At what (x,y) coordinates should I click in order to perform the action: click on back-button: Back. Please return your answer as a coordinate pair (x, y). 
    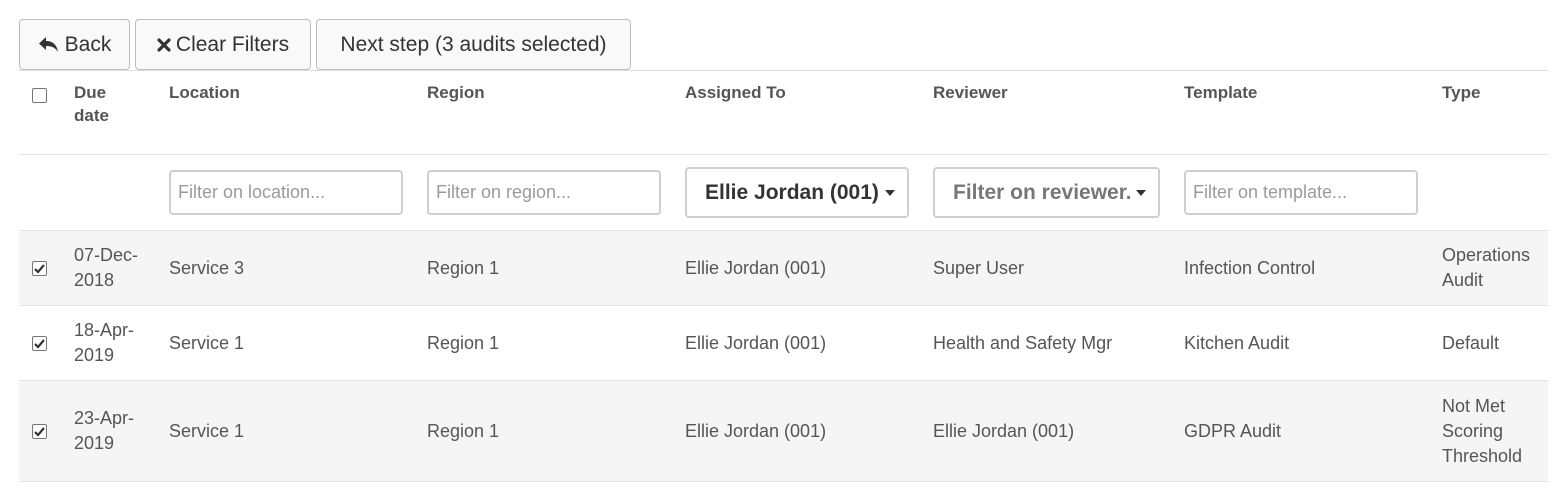
    Looking at the image, I should click on (74, 44).